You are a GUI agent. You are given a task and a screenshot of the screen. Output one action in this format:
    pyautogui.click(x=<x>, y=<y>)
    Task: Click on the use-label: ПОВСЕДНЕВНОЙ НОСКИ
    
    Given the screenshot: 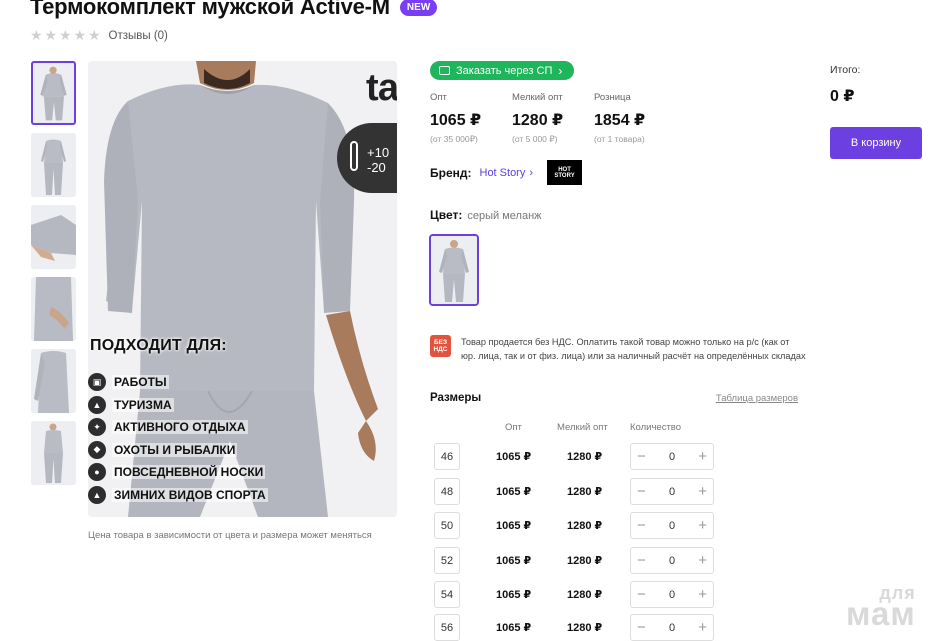 What is the action you would take?
    pyautogui.click(x=189, y=472)
    